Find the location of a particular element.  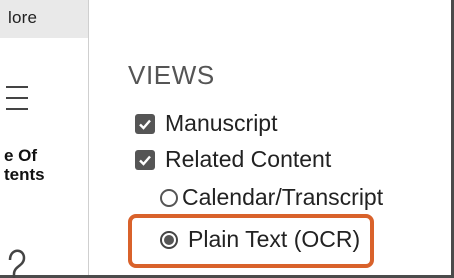

related-content-option: Related Content is located at coordinates (233, 159).